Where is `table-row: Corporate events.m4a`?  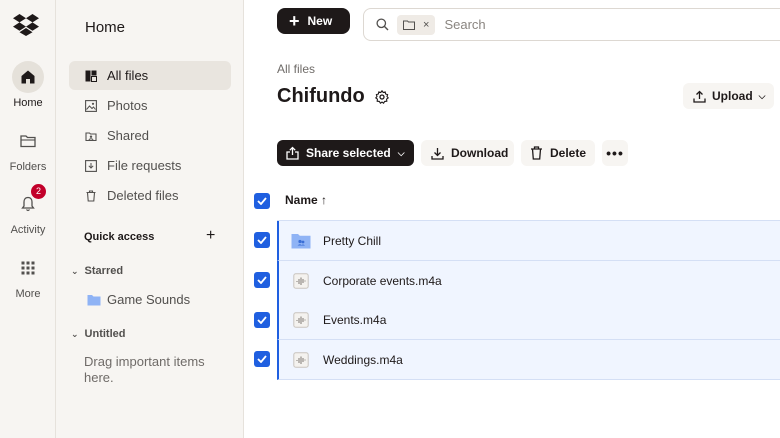 table-row: Corporate events.m4a is located at coordinates (528, 281).